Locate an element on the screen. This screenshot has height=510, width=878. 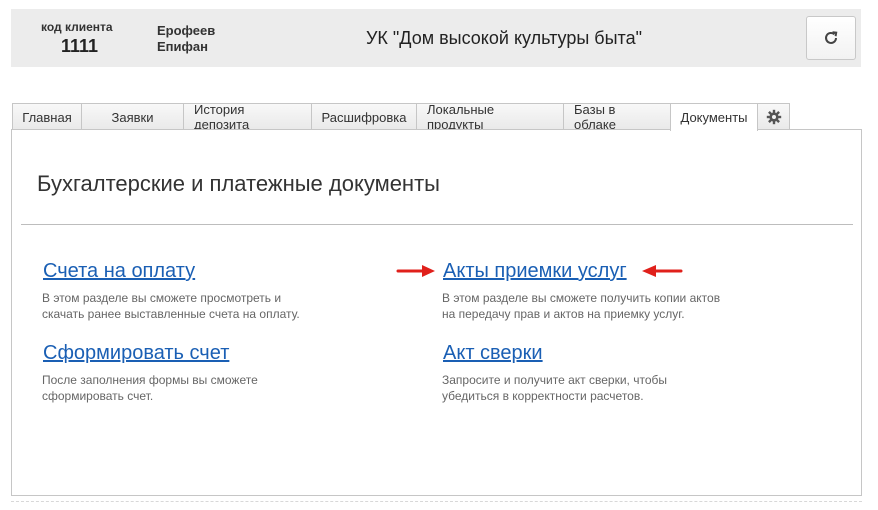
create-invoice-link: Сформировать счет is located at coordinates (136, 353).